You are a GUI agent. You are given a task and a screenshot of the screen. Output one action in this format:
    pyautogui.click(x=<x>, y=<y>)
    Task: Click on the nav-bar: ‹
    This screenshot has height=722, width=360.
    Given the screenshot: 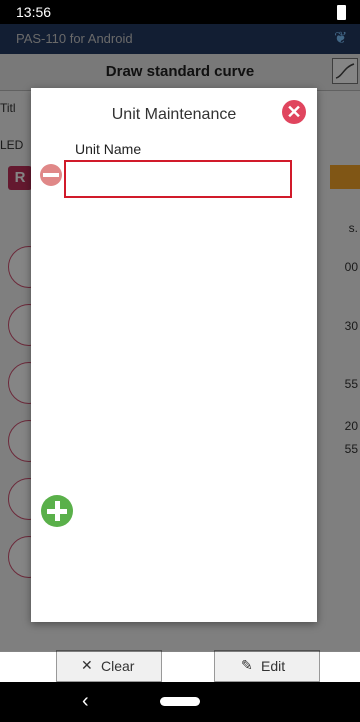 What is the action you would take?
    pyautogui.click(x=180, y=702)
    